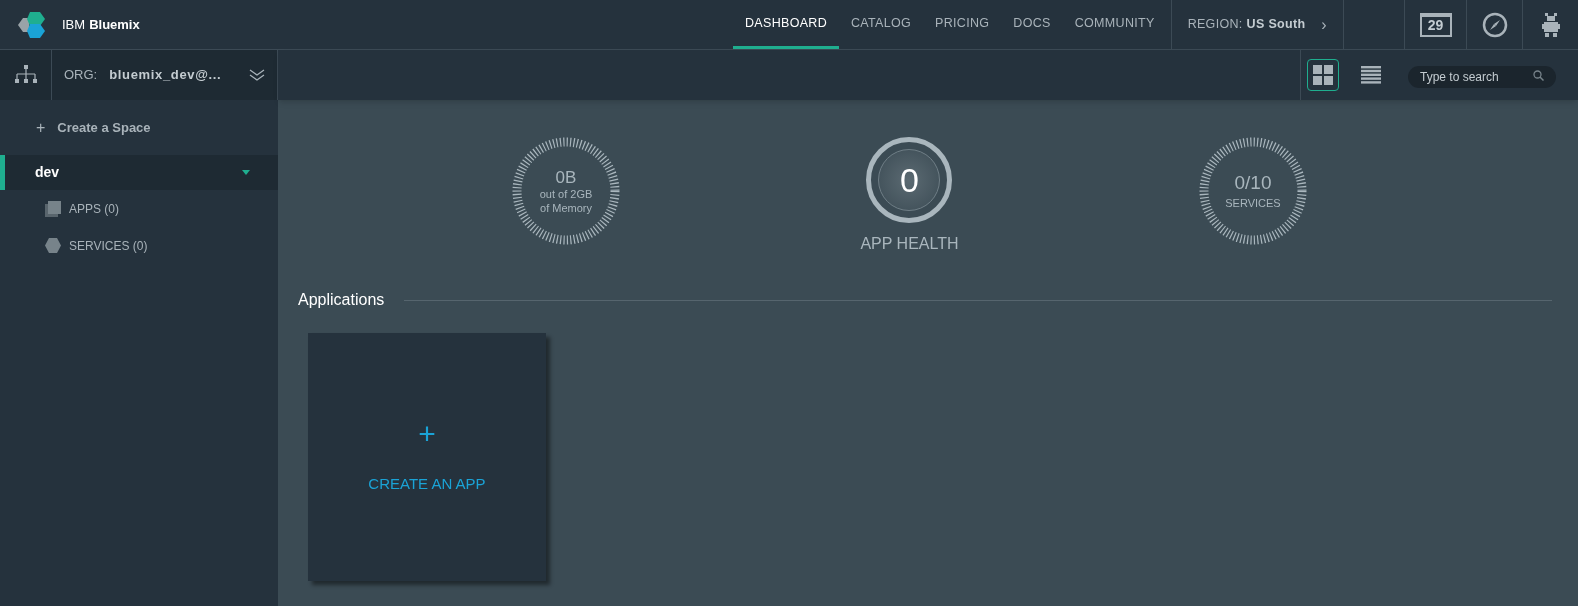  I want to click on hexagon-icon, so click(53, 245).